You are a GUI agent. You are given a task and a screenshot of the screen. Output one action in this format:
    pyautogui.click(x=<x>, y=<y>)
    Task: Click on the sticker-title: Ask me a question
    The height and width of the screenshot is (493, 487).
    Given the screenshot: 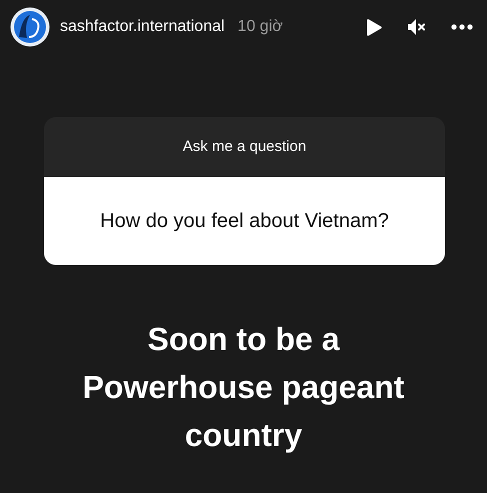 What is the action you would take?
    pyautogui.click(x=244, y=146)
    